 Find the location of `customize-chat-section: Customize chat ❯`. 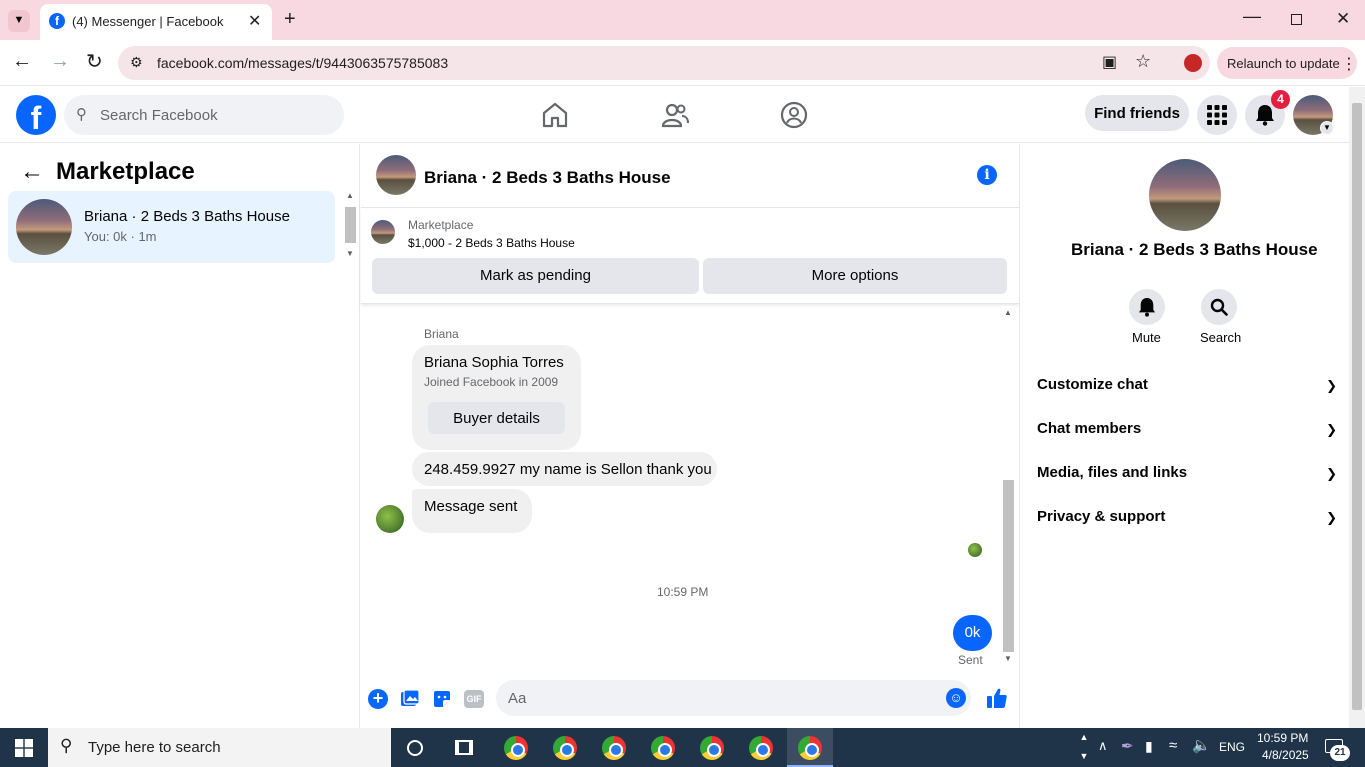

customize-chat-section: Customize chat ❯ is located at coordinates (1187, 384).